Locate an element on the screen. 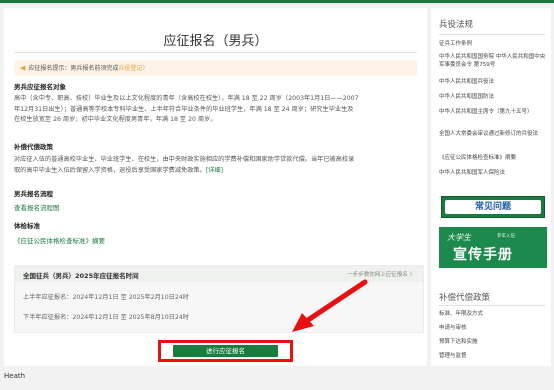 The height and width of the screenshot is (390, 554). brochure-big-text: 宣传手册 is located at coordinates (483, 255).